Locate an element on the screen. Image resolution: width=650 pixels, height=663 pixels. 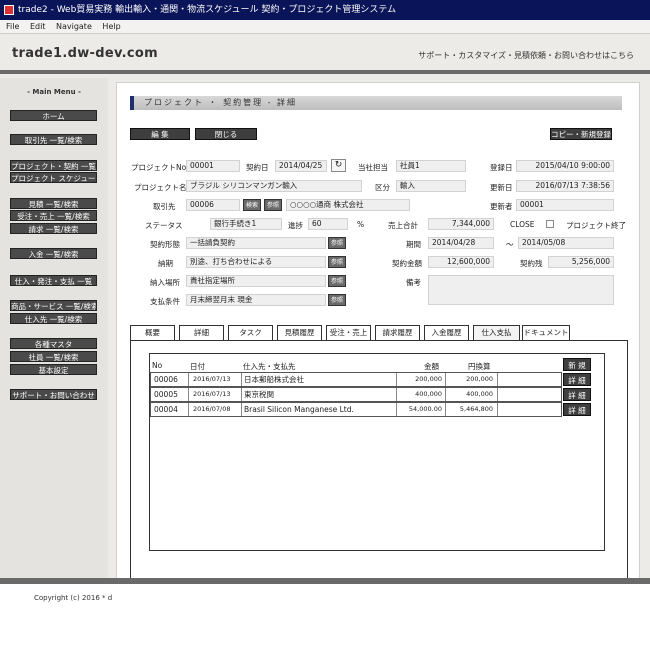
edit-button: 編 集 is located at coordinates (160, 134).